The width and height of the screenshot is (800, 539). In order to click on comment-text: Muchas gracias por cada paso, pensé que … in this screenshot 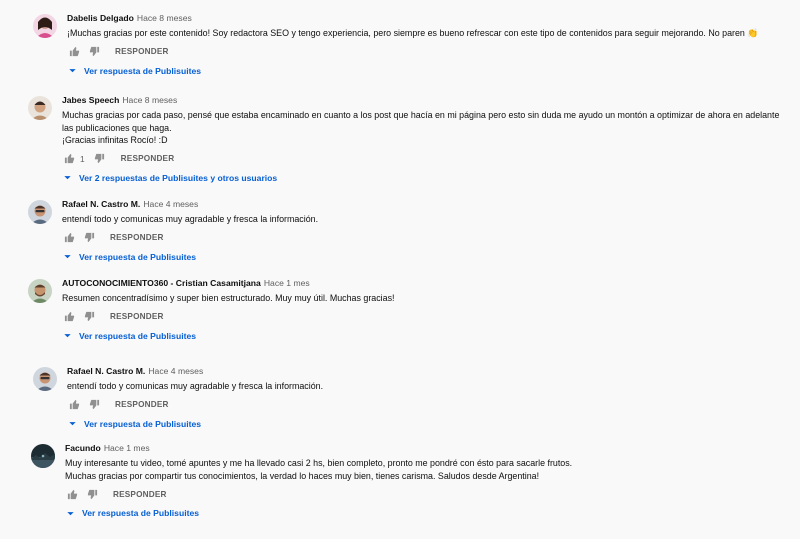, I will do `click(421, 128)`.